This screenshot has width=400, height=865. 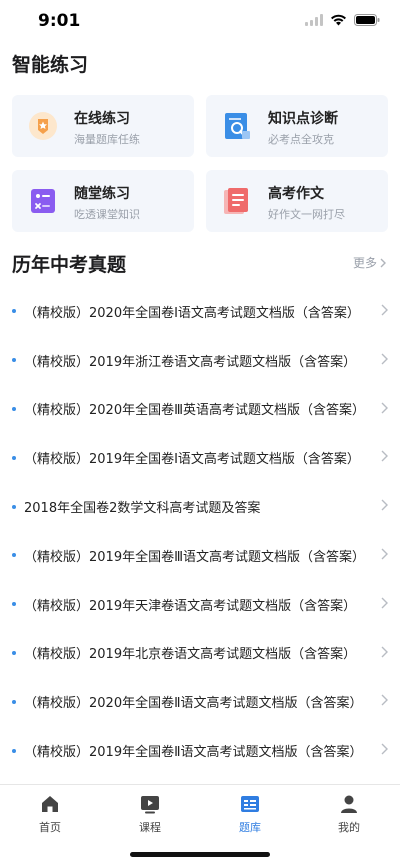 I want to click on history-exams-title: 历年中考真题, so click(x=69, y=265).